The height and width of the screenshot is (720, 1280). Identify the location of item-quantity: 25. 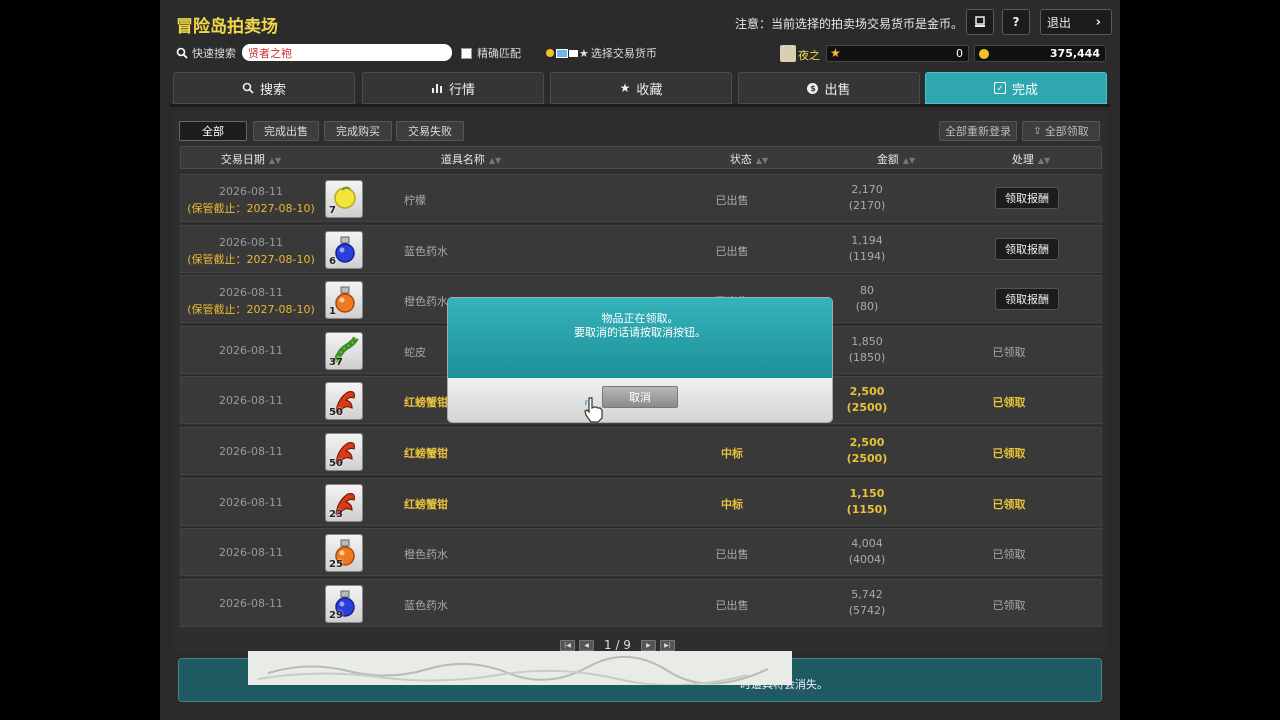
(336, 565).